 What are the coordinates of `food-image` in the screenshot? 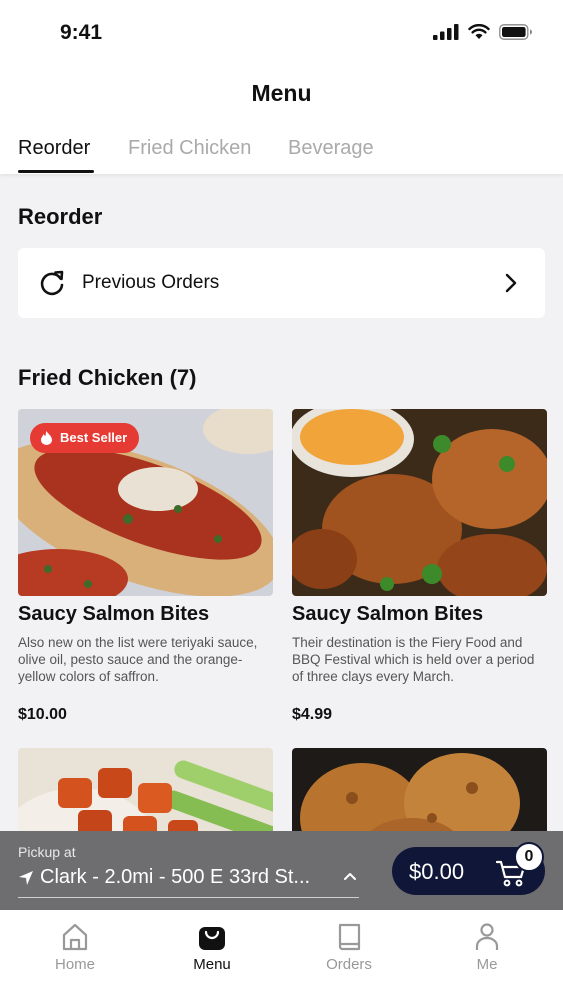 It's located at (419, 502).